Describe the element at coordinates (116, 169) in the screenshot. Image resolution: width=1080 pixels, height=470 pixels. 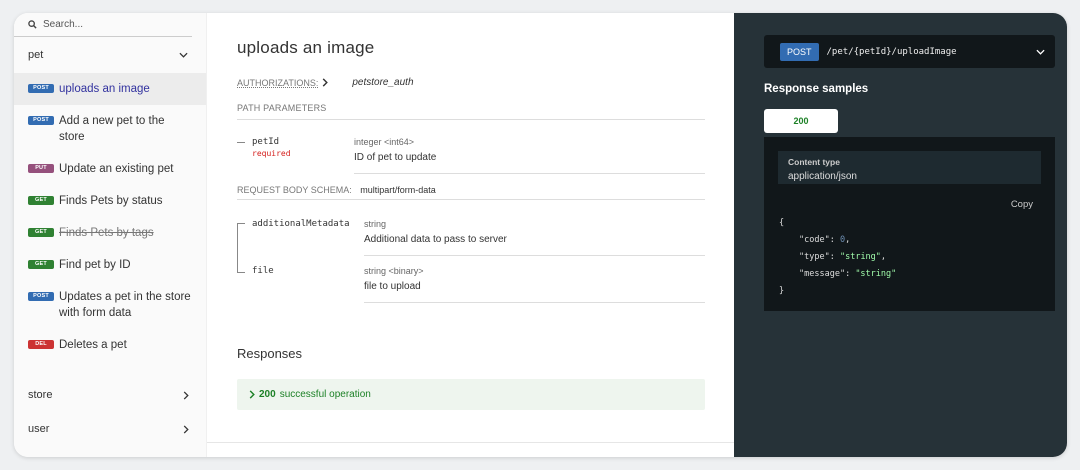
I see `sidebar-operation-label: Update an existing pet` at that location.